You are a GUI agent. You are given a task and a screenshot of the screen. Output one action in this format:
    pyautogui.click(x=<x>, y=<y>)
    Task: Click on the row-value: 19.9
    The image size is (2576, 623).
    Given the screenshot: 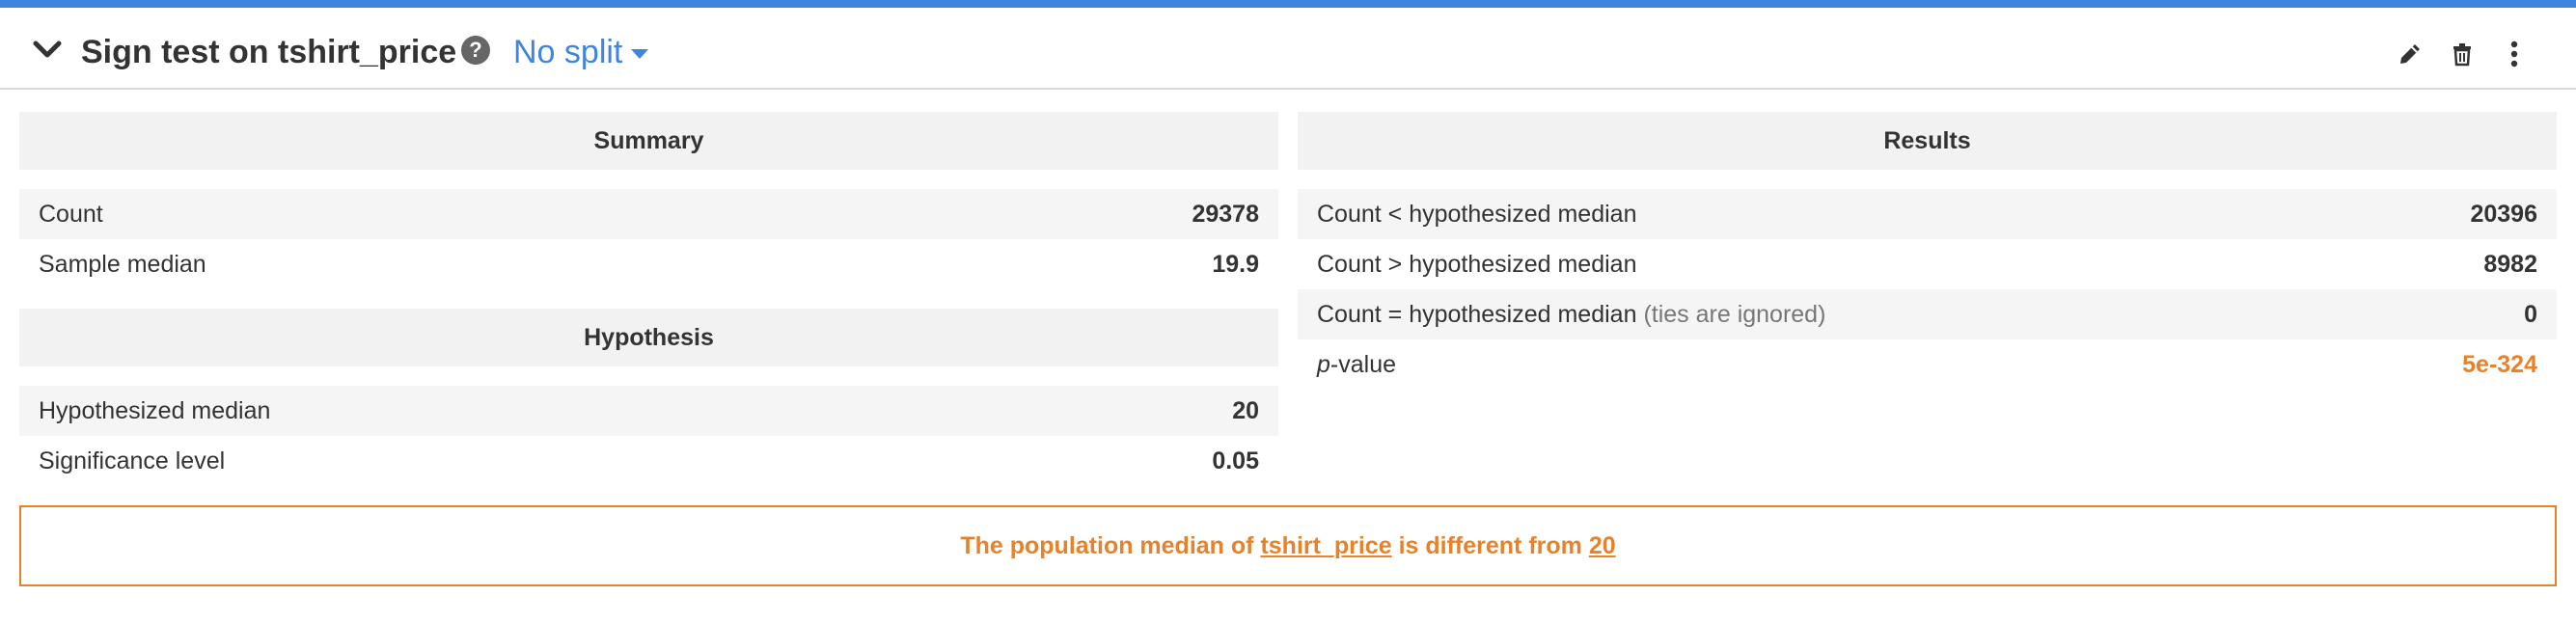 What is the action you would take?
    pyautogui.click(x=1236, y=265)
    